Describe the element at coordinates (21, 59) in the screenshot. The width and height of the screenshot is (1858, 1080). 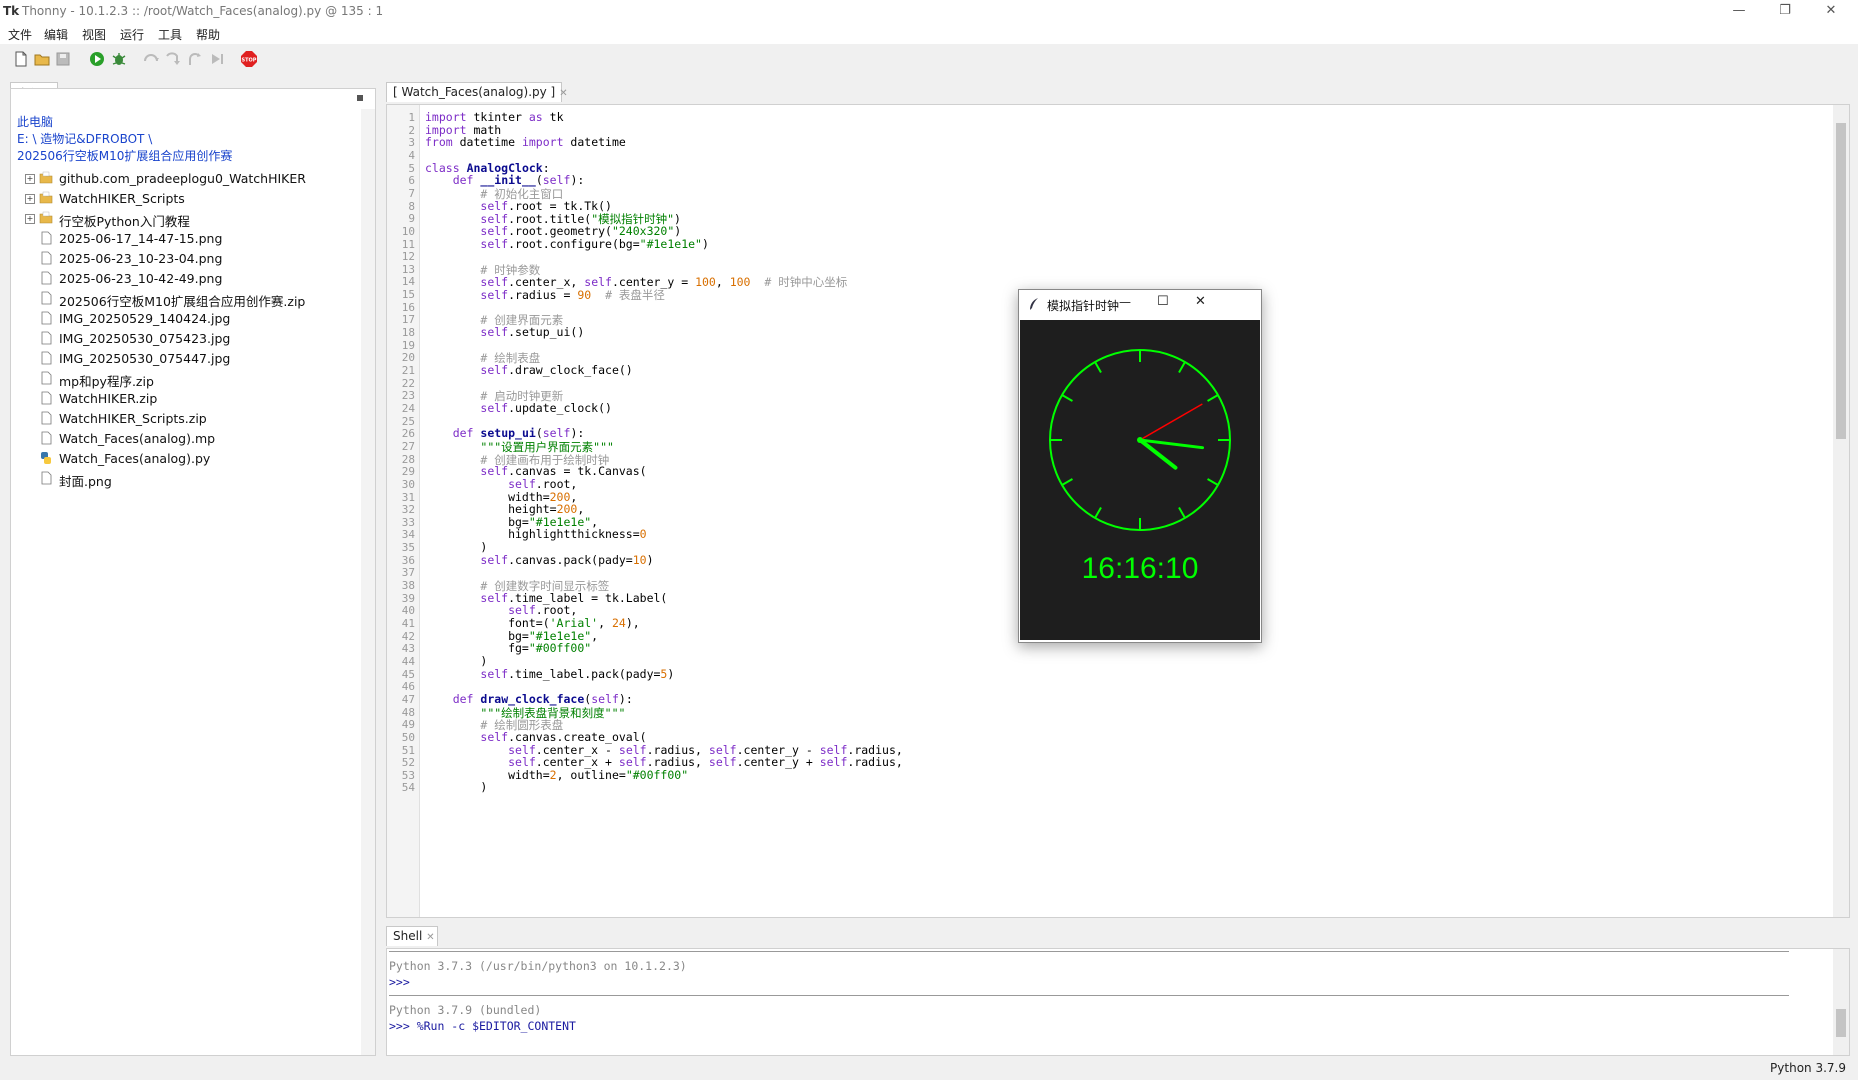
I see `new-file-icon` at that location.